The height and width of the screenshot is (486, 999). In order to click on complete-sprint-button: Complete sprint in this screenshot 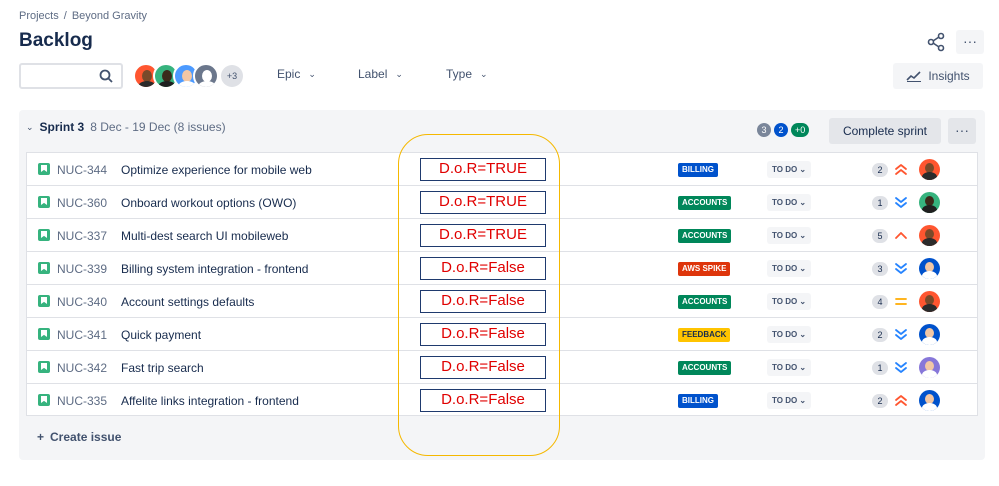, I will do `click(885, 131)`.